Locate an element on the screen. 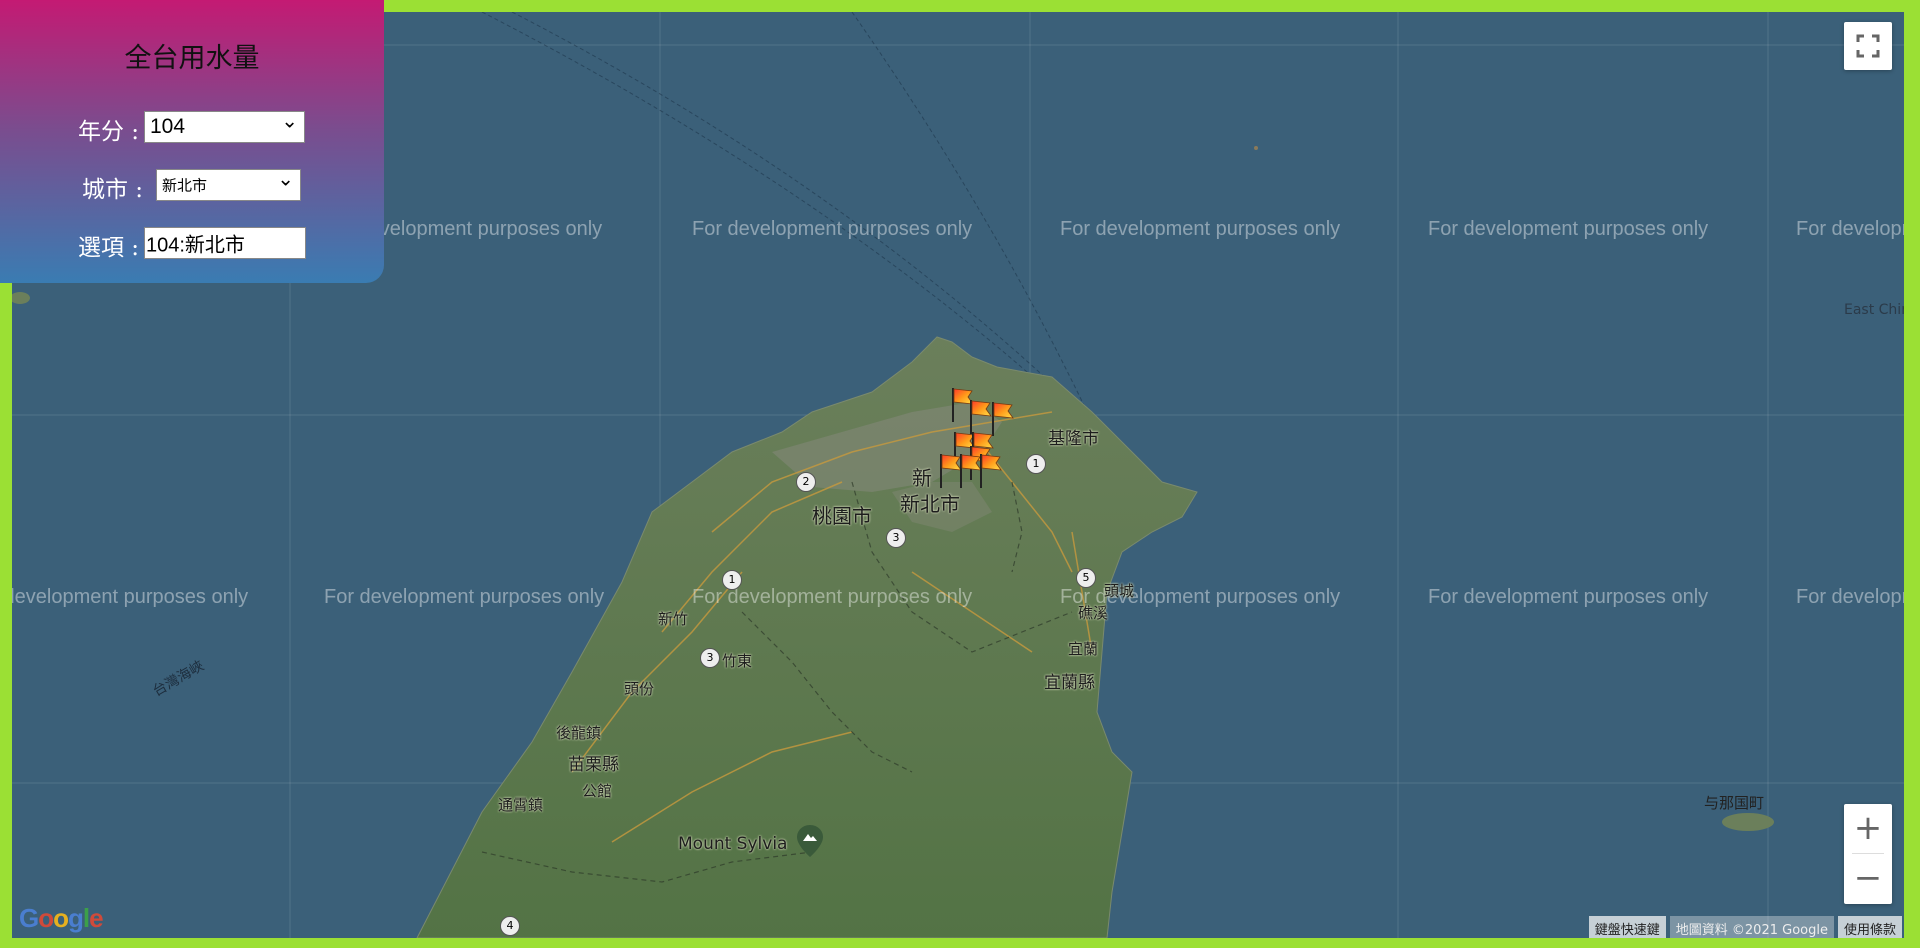 The height and width of the screenshot is (948, 1920). zoom-control: + − is located at coordinates (1868, 854).